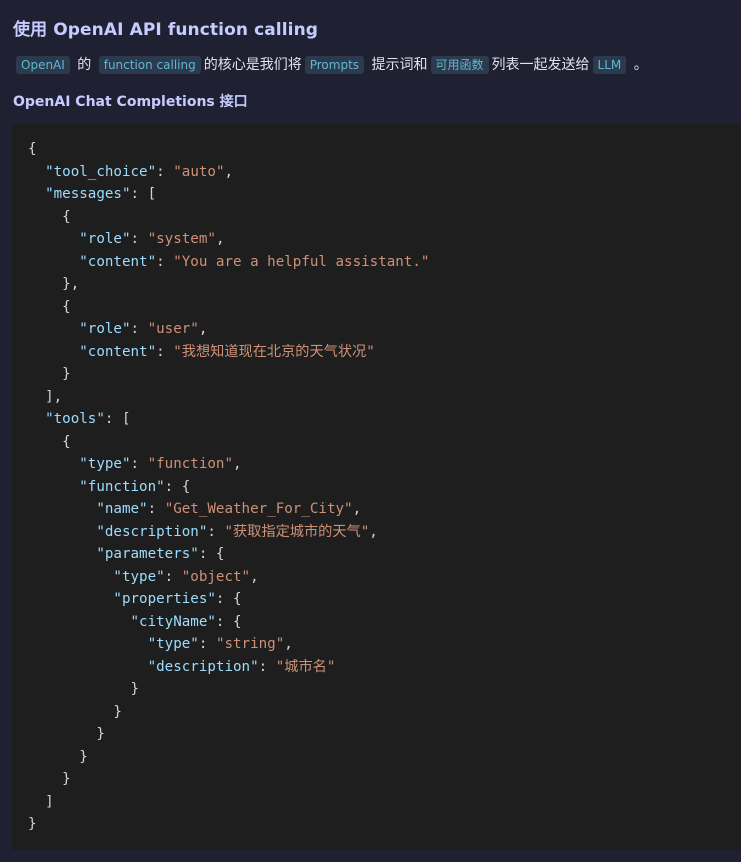 This screenshot has height=862, width=741. Describe the element at coordinates (147, 554) in the screenshot. I see `json-key: "parameters"` at that location.